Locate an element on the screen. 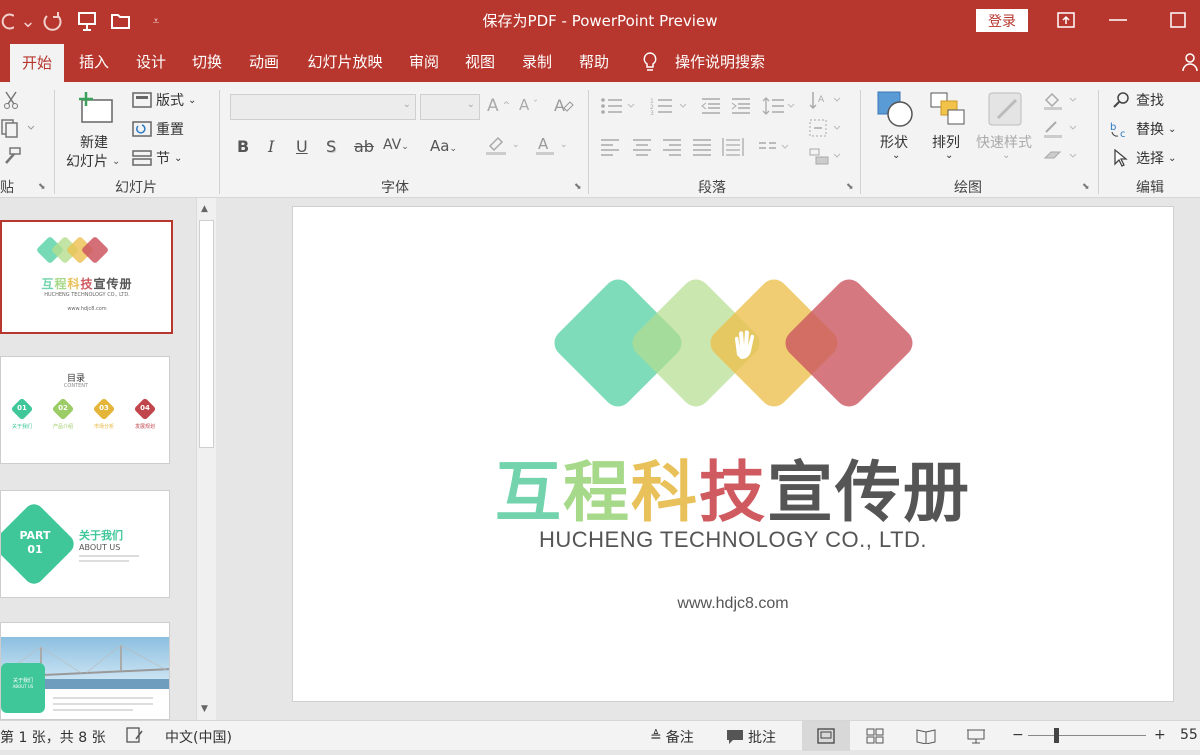 The height and width of the screenshot is (755, 1200). slide-counter: 第 1 张，共 8 张 is located at coordinates (53, 737).